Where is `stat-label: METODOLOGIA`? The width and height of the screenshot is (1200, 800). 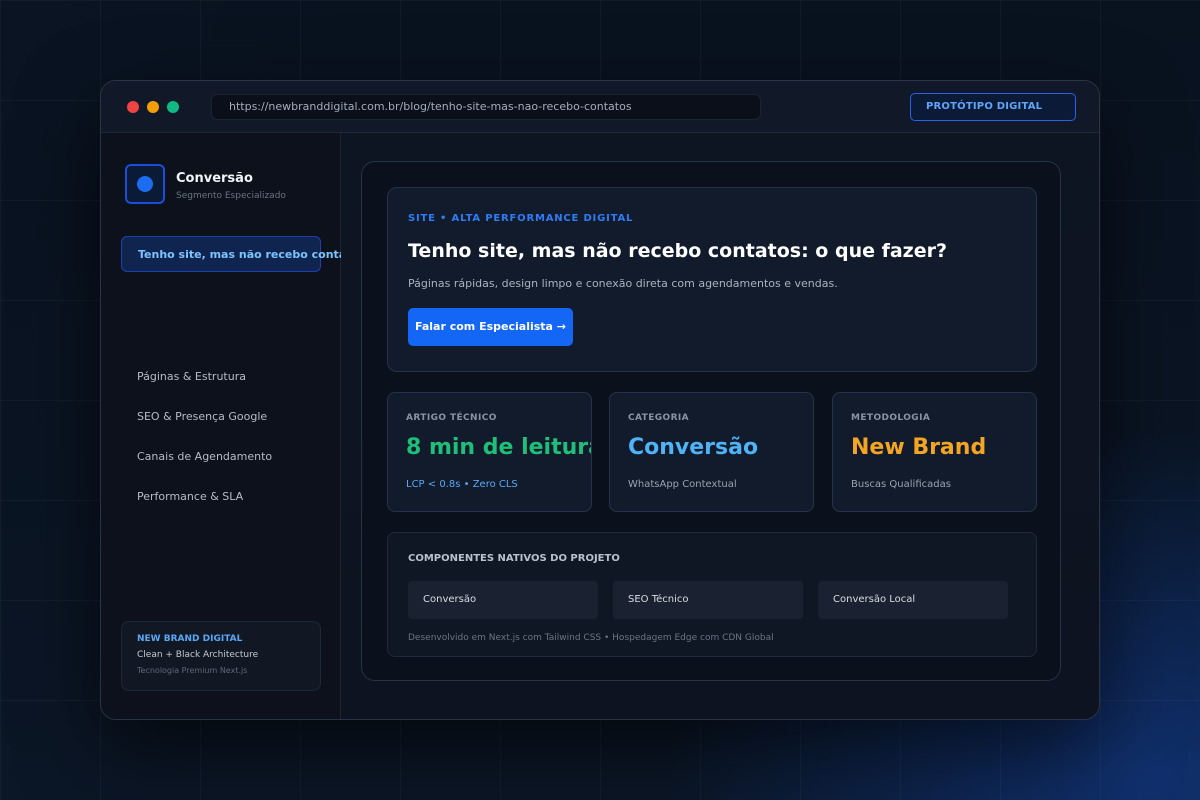 stat-label: METODOLOGIA is located at coordinates (891, 418).